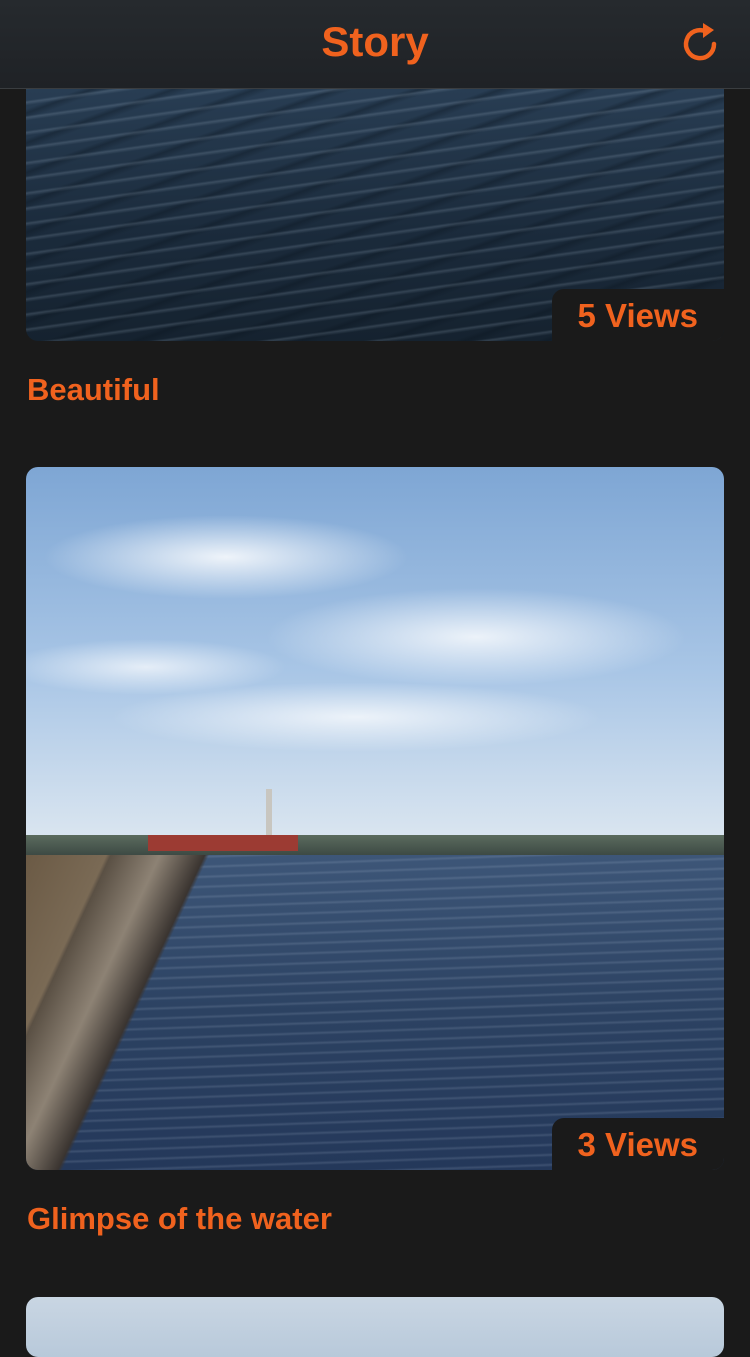  Describe the element at coordinates (93, 390) in the screenshot. I see `story-caption: Beautiful` at that location.